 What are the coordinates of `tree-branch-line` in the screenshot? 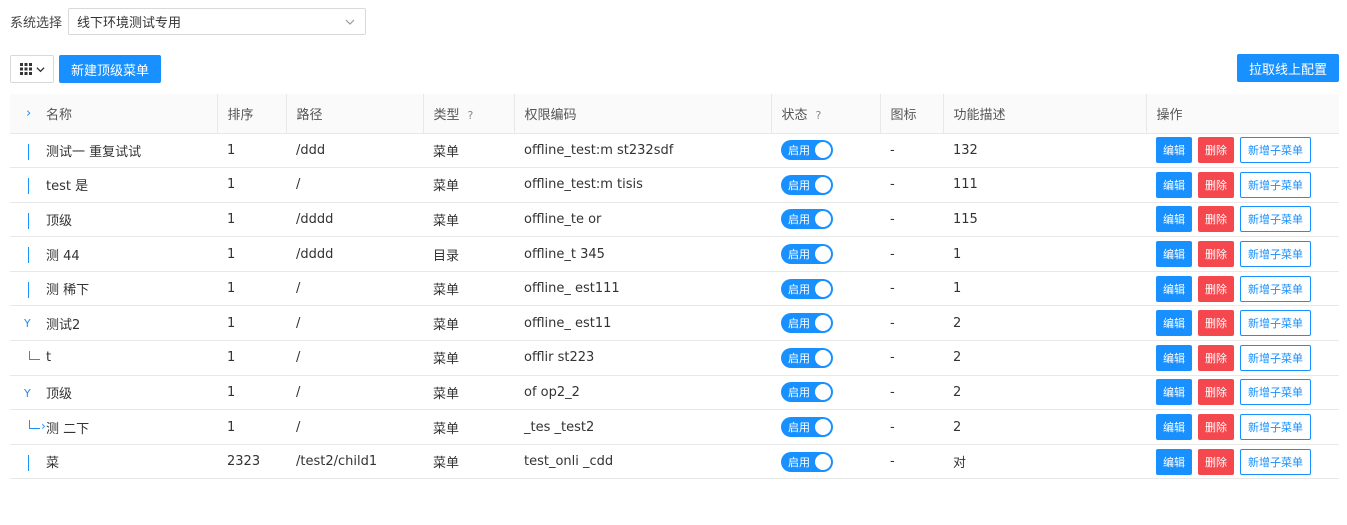 It's located at (34, 356).